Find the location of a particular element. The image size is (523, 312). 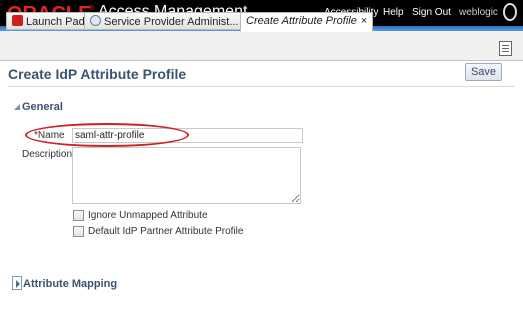

registered-mark: ® is located at coordinates (92, 8).